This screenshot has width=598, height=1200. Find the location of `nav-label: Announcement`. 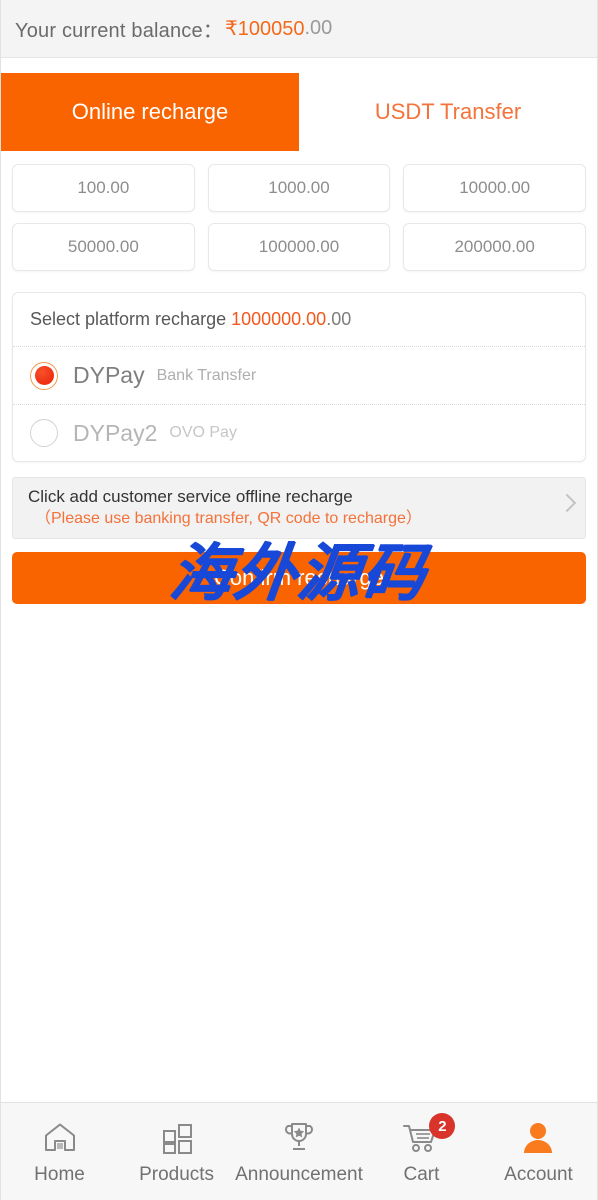

nav-label: Announcement is located at coordinates (299, 1174).